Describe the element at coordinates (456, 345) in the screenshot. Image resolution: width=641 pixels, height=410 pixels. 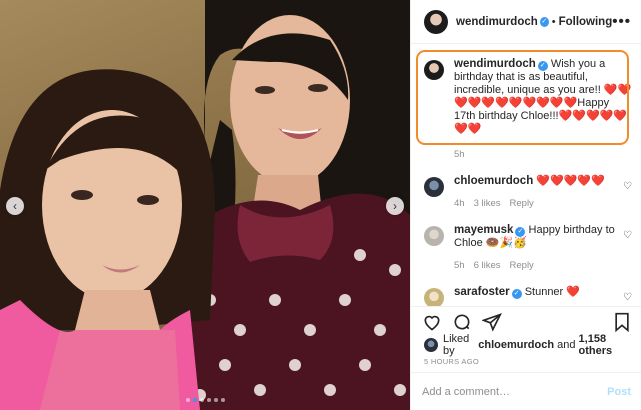
I see `liked-by-prefix: Liked by` at that location.